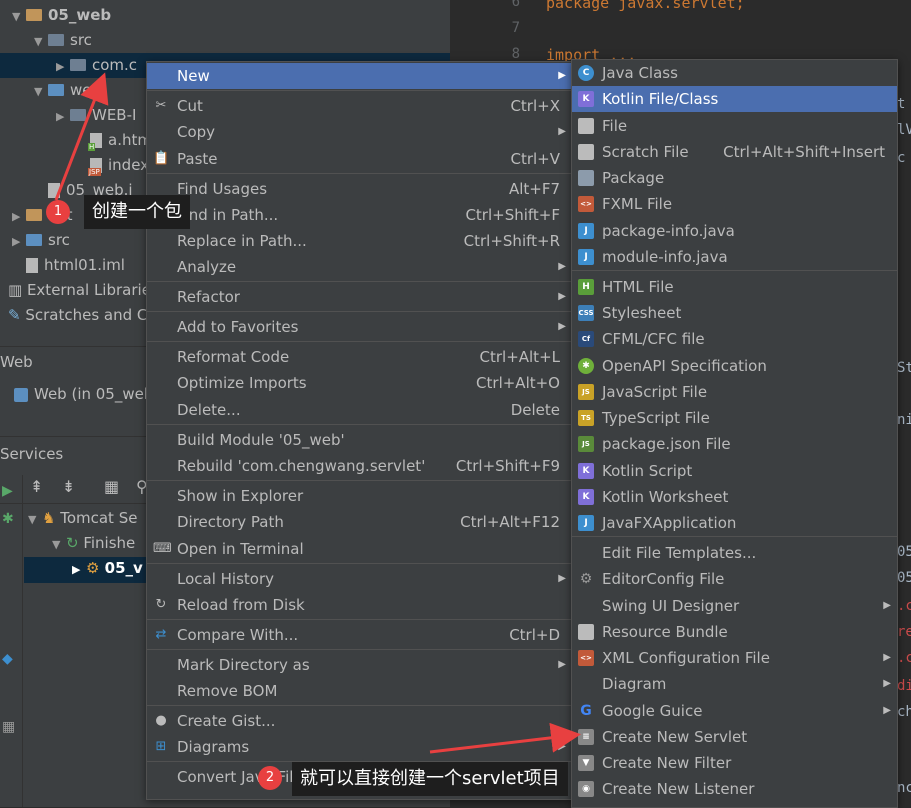 Image resolution: width=911 pixels, height=808 pixels. Describe the element at coordinates (430, 779) in the screenshot. I see `annotation-note-2: 就可以直接创建一个servlet项目` at that location.